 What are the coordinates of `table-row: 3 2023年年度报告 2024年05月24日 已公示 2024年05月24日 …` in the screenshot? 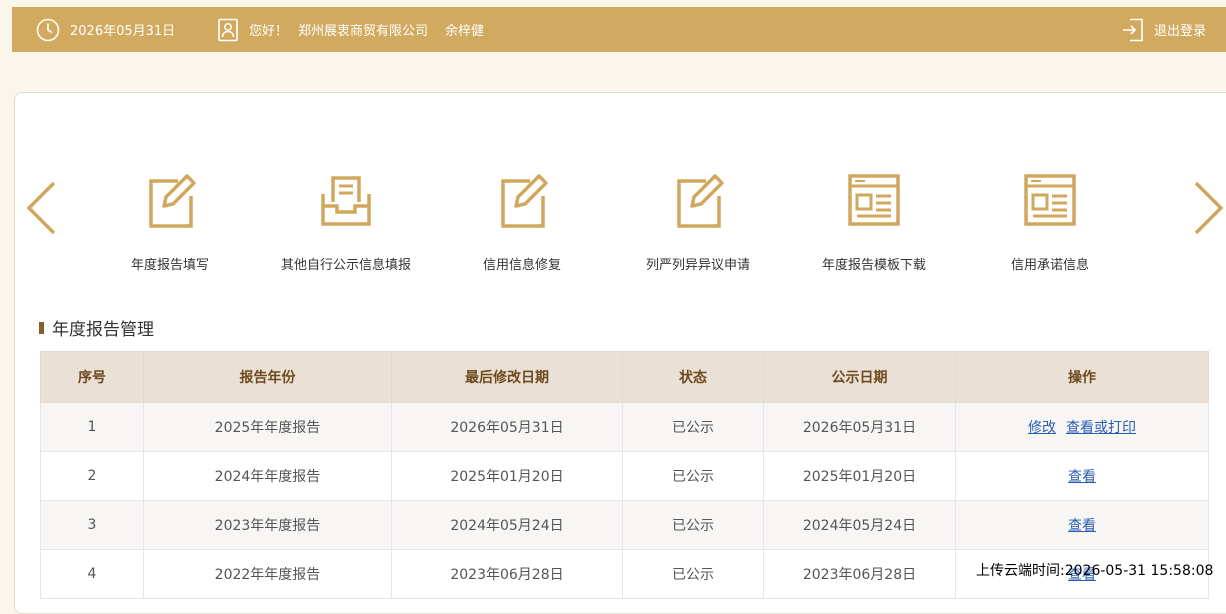 It's located at (624, 525).